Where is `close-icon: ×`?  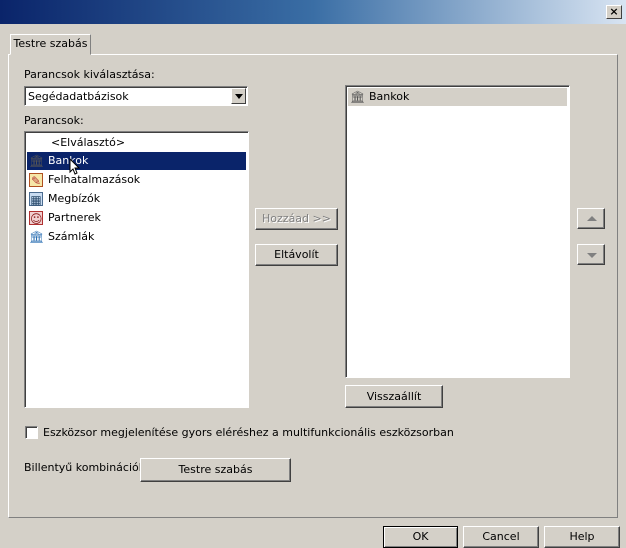
close-icon: × is located at coordinates (614, 11).